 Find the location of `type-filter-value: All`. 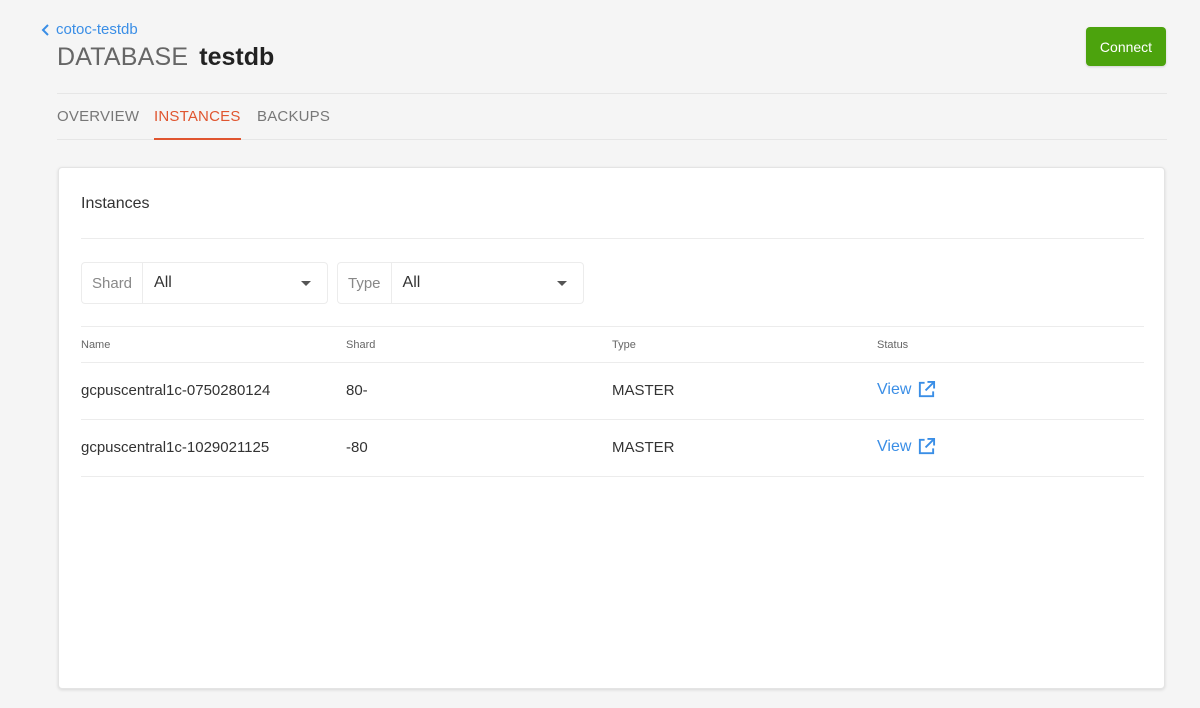

type-filter-value: All is located at coordinates (411, 282).